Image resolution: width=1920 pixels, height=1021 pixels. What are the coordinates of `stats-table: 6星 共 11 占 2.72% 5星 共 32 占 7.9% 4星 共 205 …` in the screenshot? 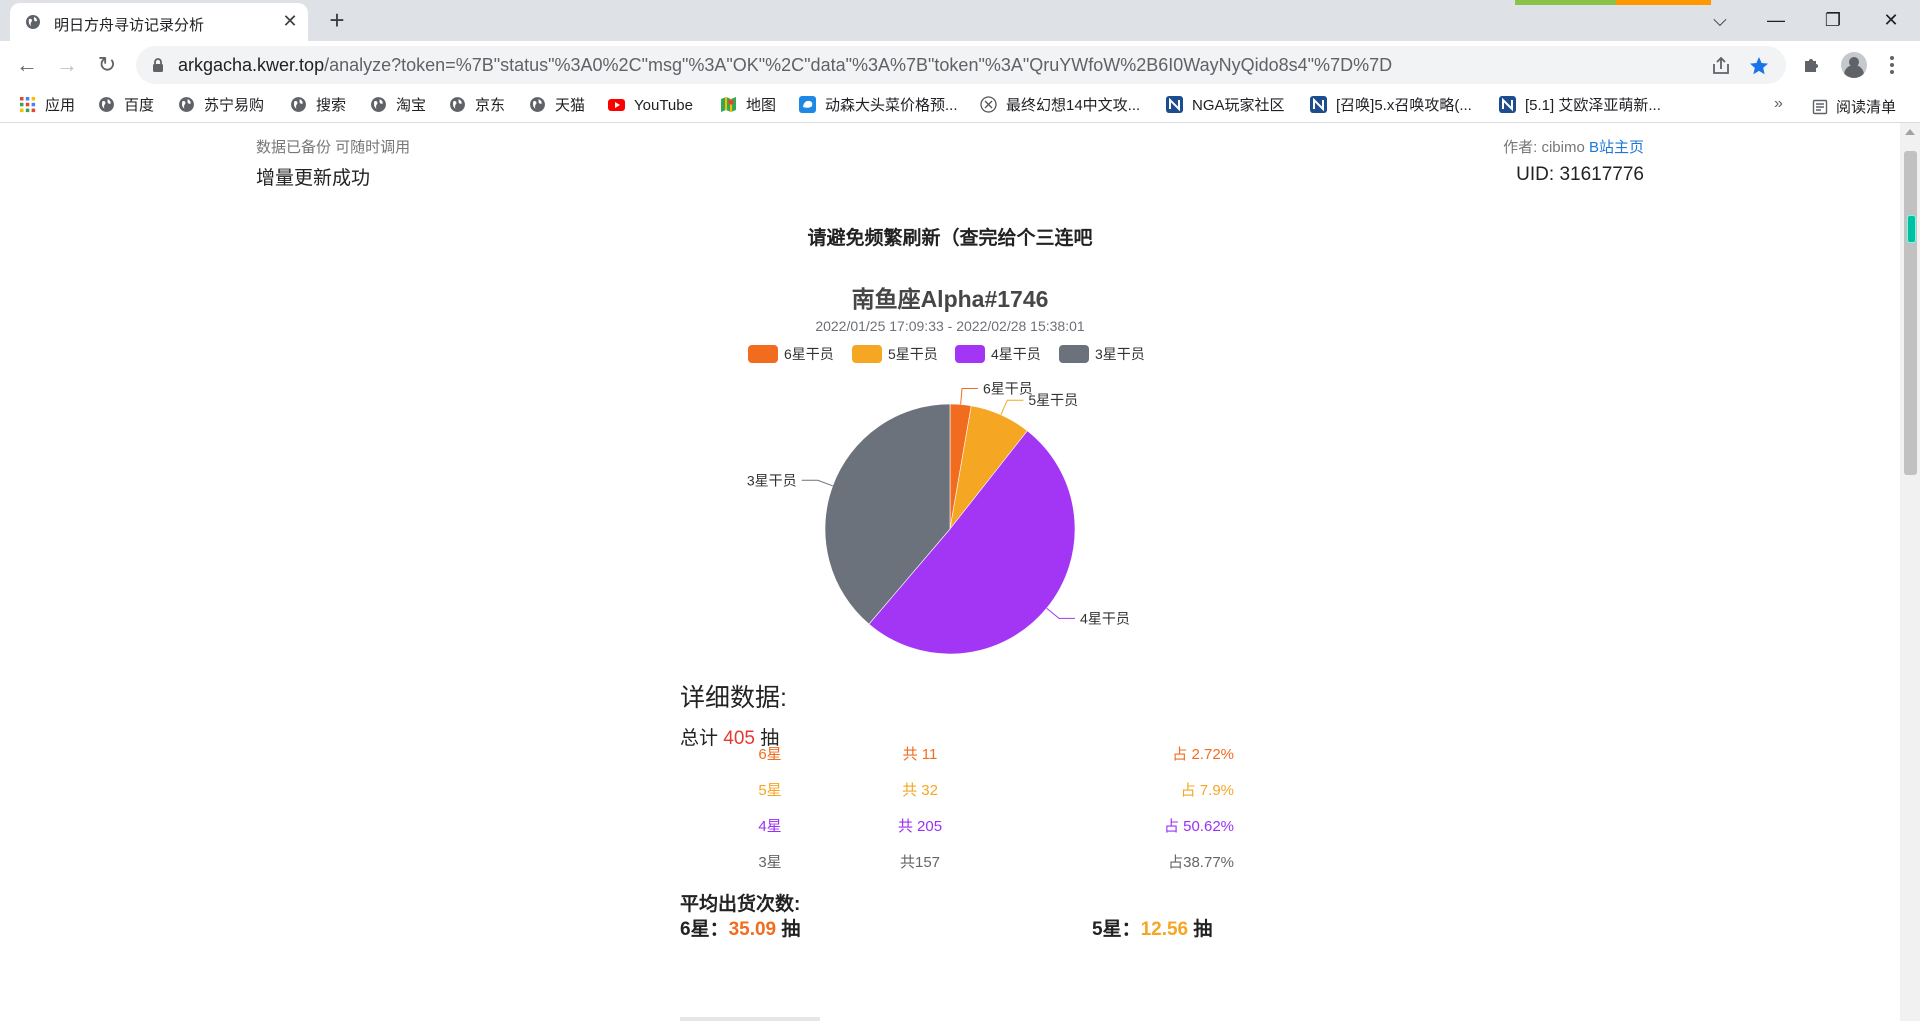 It's located at (975, 807).